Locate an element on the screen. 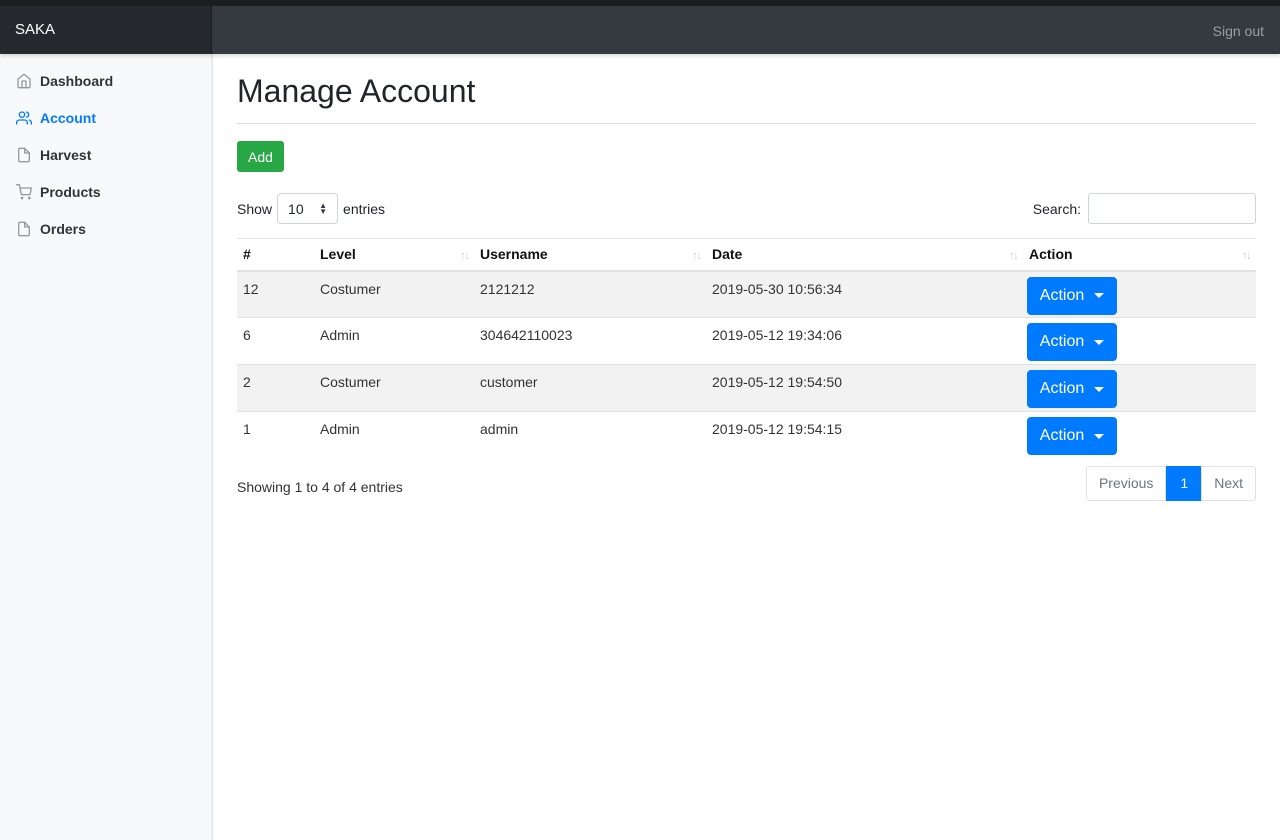  sidebar-item-label: Account is located at coordinates (68, 117).